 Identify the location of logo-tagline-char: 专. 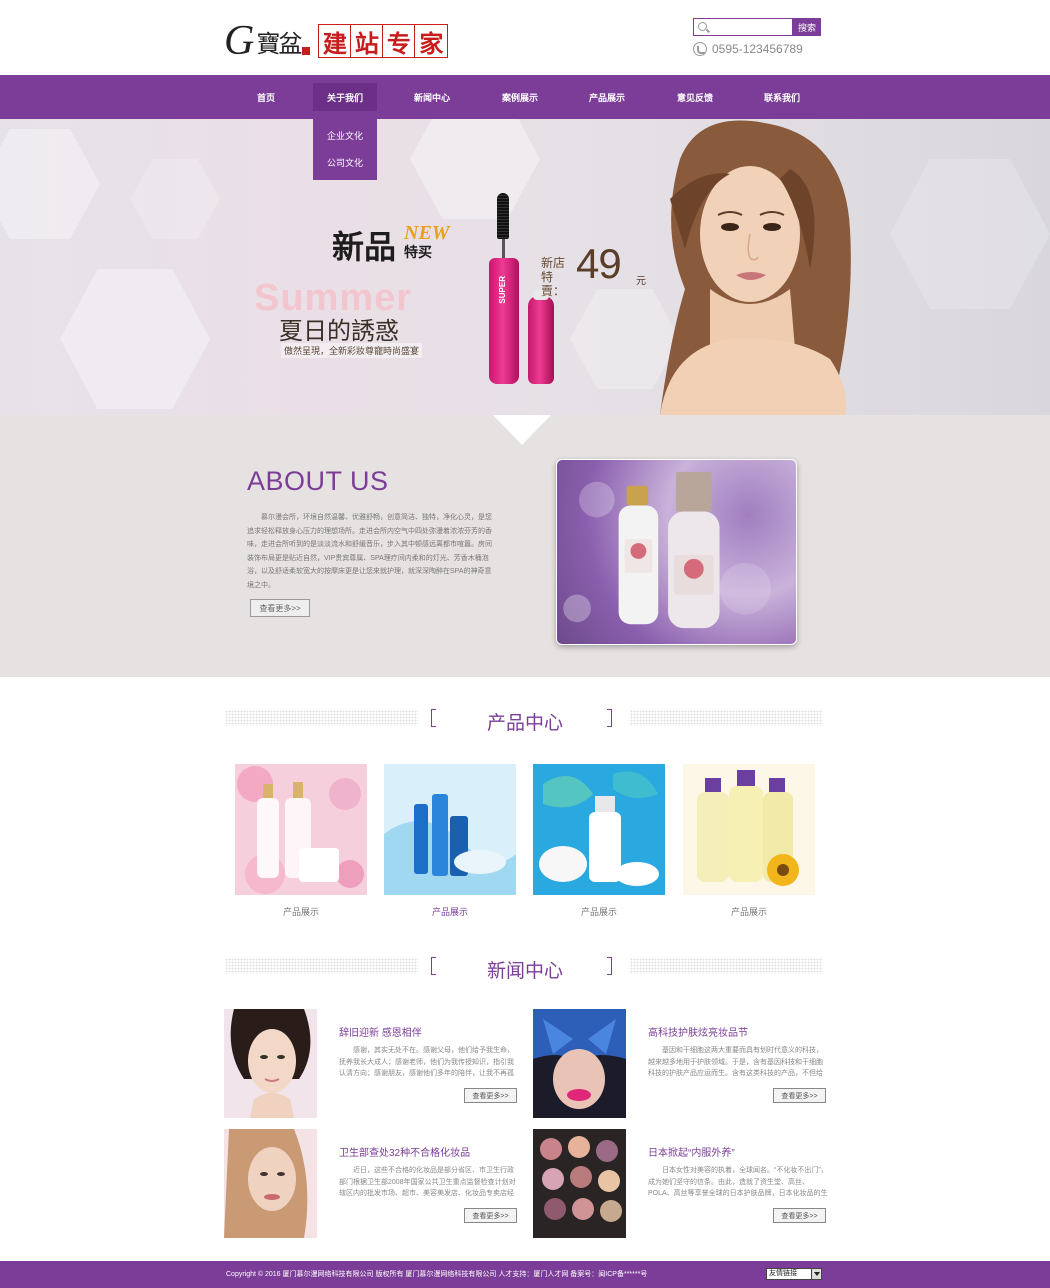
(399, 41).